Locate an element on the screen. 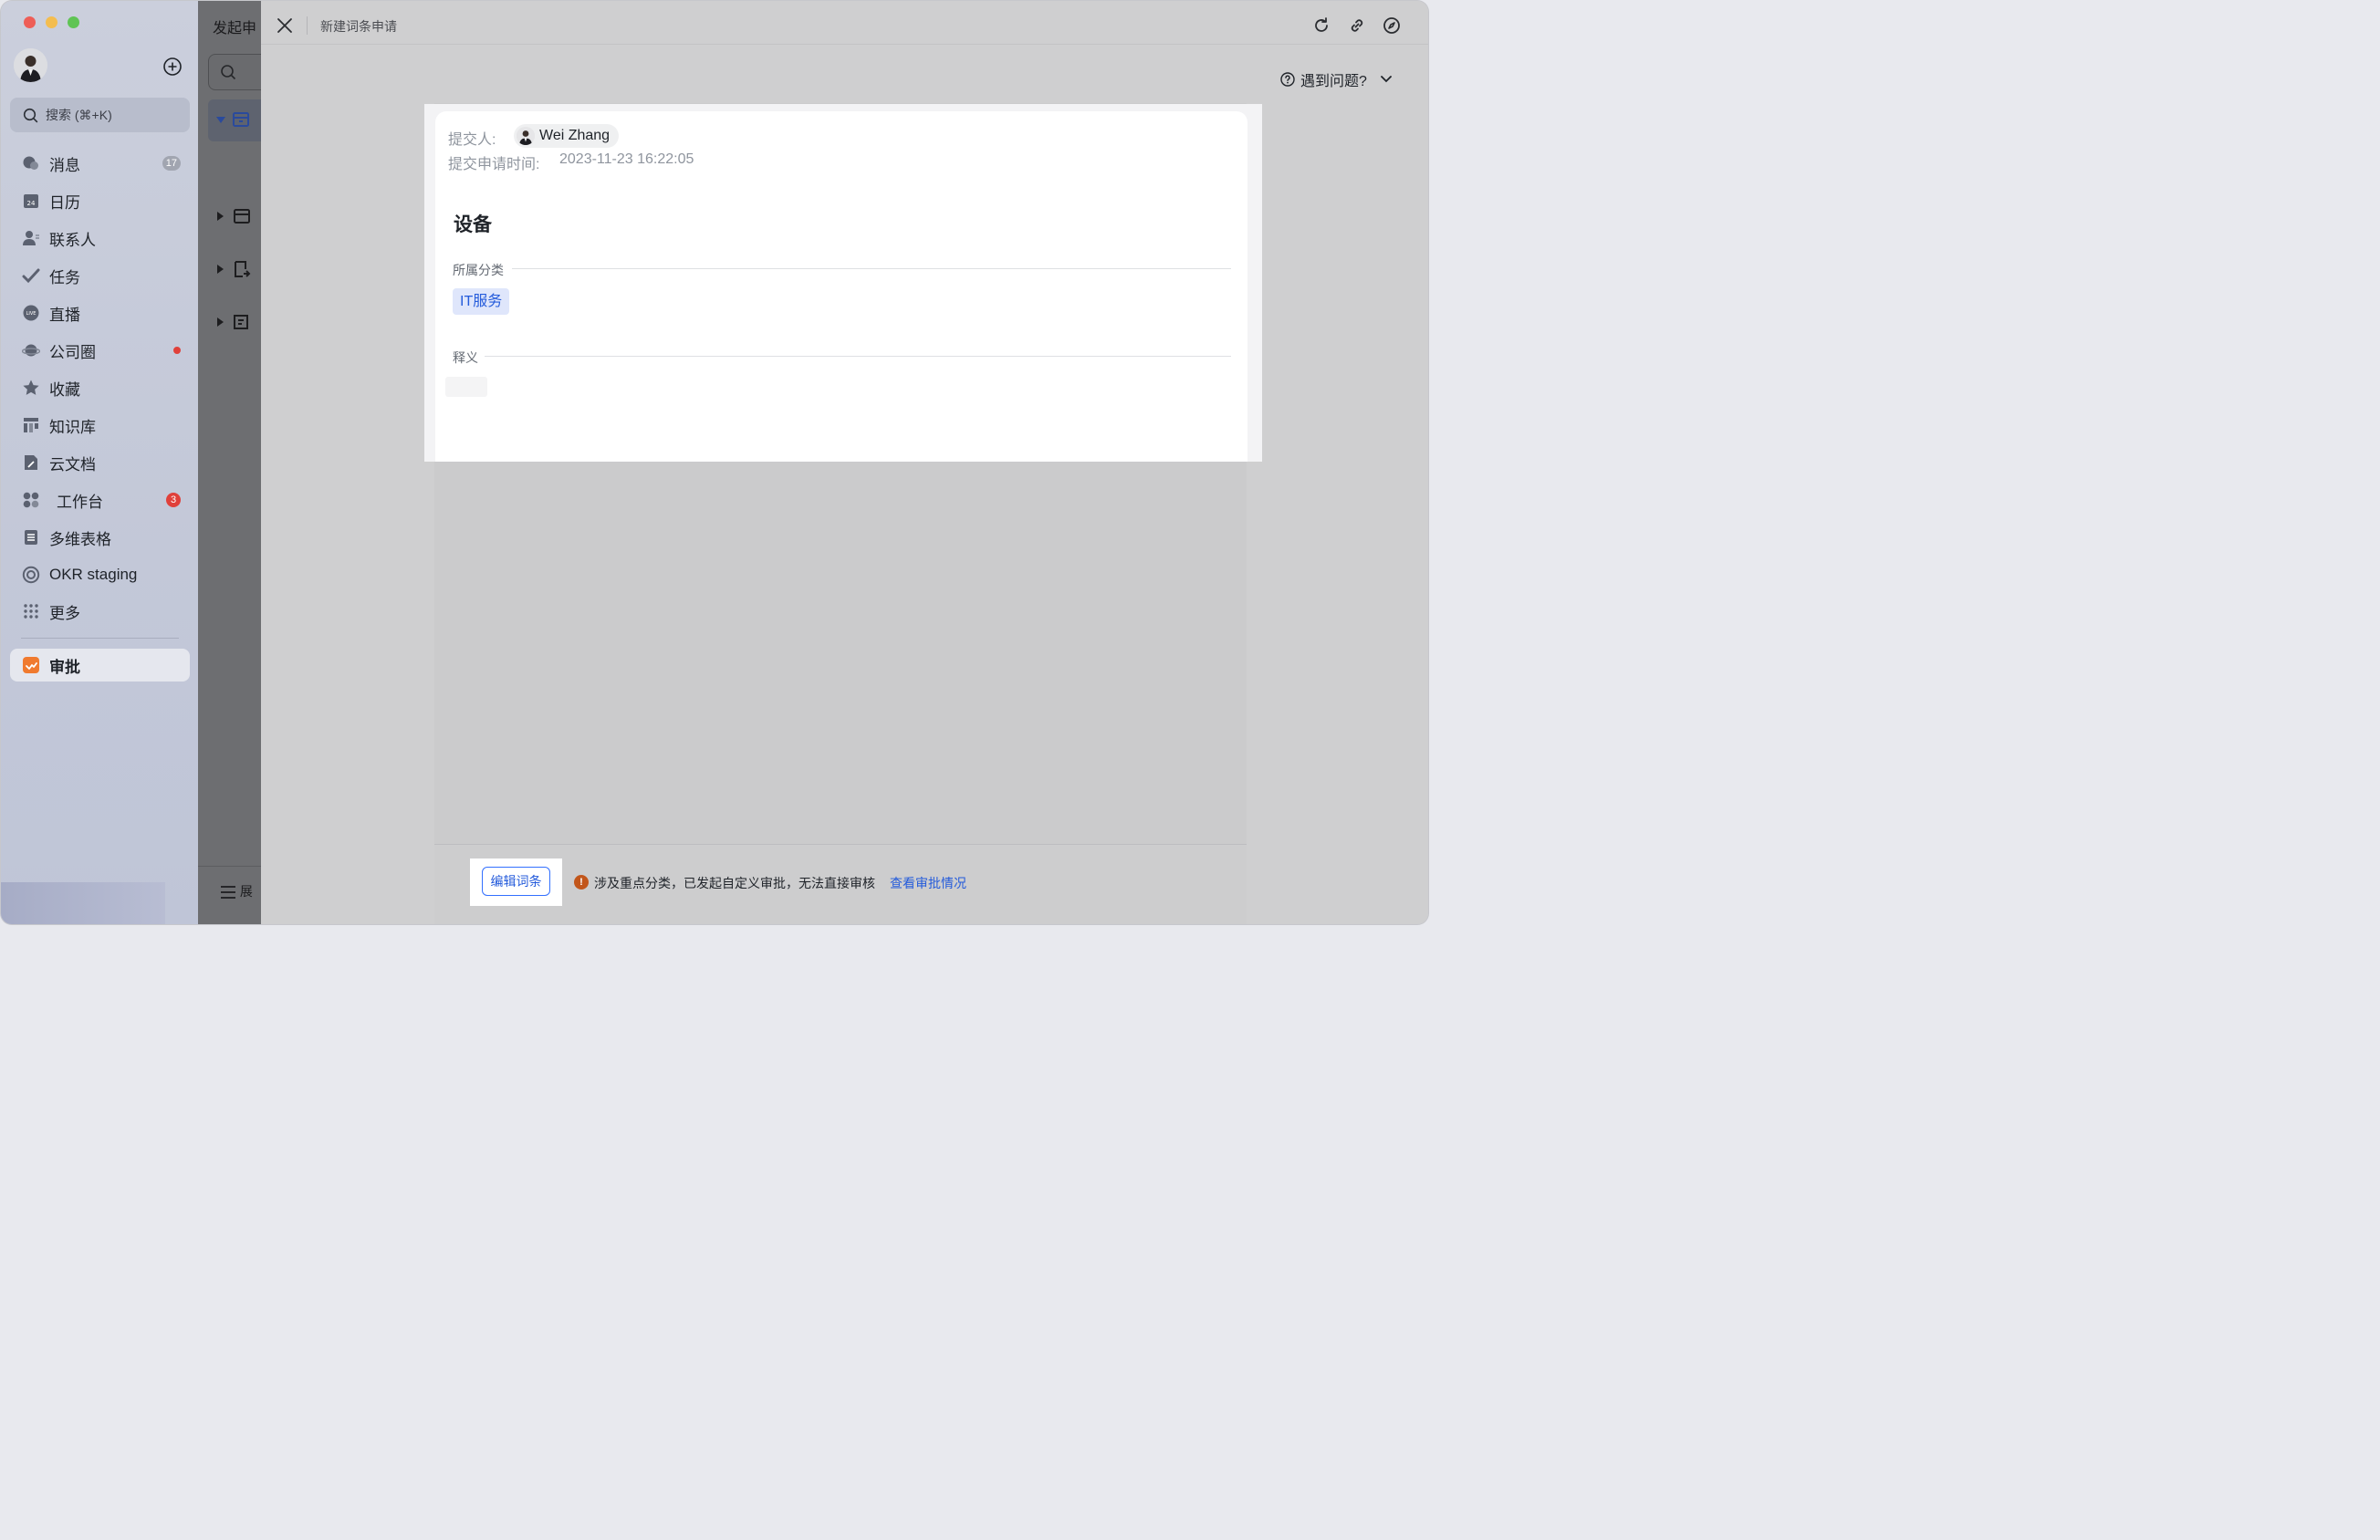 The width and height of the screenshot is (2380, 1540). panel-title: 新建词条申请 is located at coordinates (359, 26).